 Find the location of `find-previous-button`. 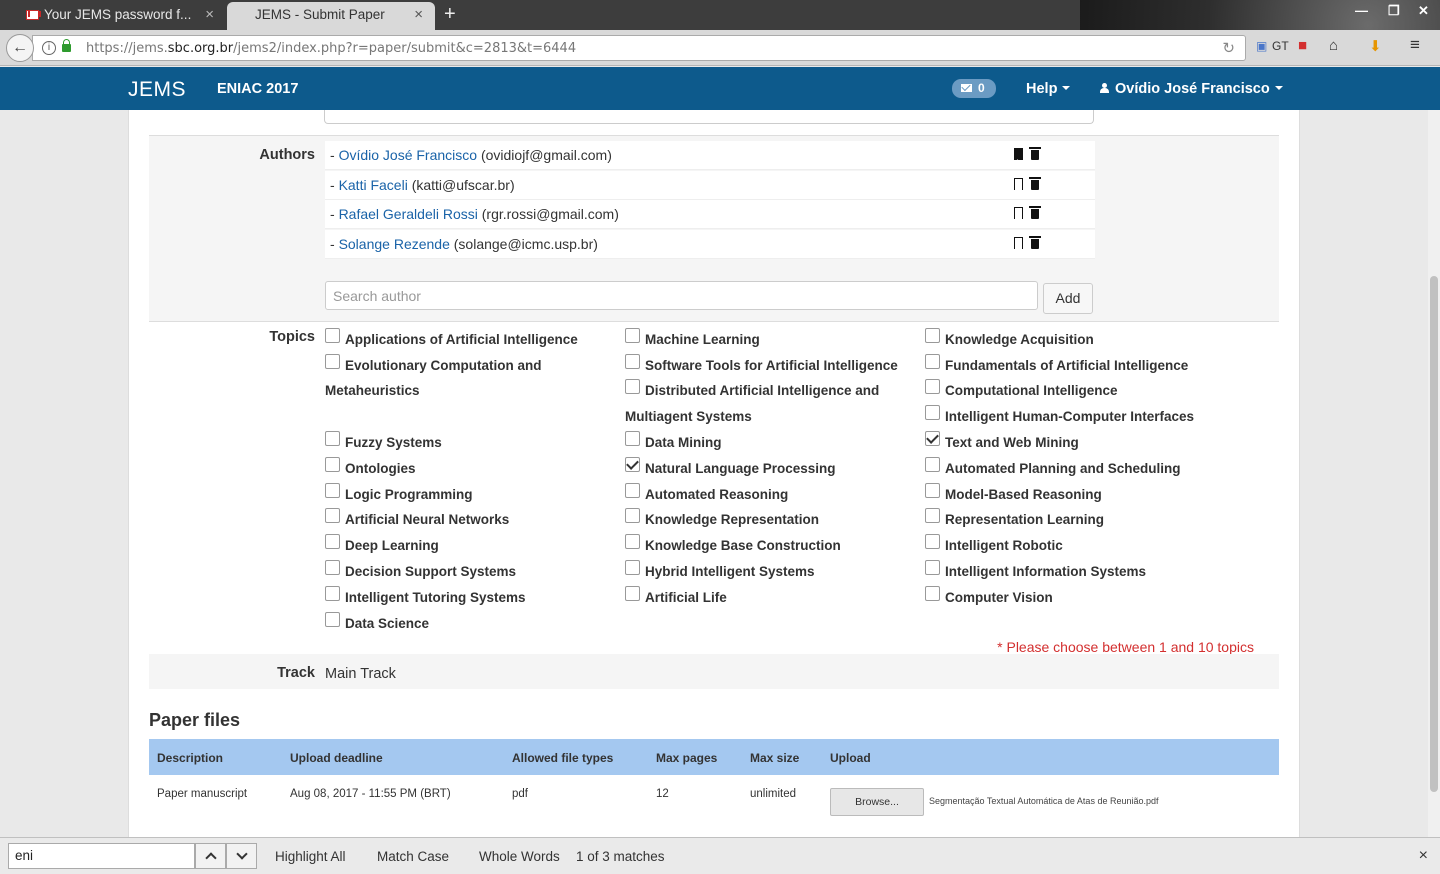

find-previous-button is located at coordinates (210, 856).